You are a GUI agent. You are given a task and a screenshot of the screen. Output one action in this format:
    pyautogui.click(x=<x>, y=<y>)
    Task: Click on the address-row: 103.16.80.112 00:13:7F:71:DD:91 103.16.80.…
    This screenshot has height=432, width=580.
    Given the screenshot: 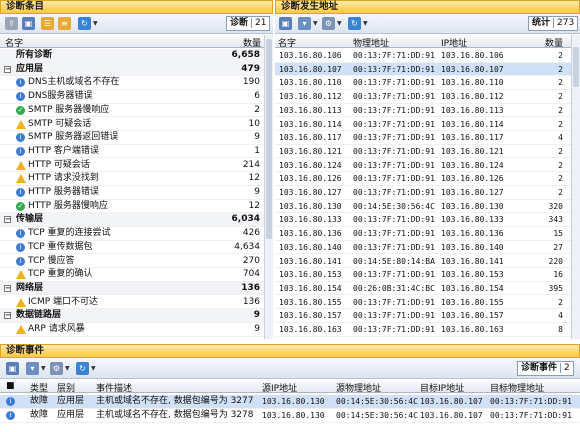 What is the action you would take?
    pyautogui.click(x=423, y=97)
    